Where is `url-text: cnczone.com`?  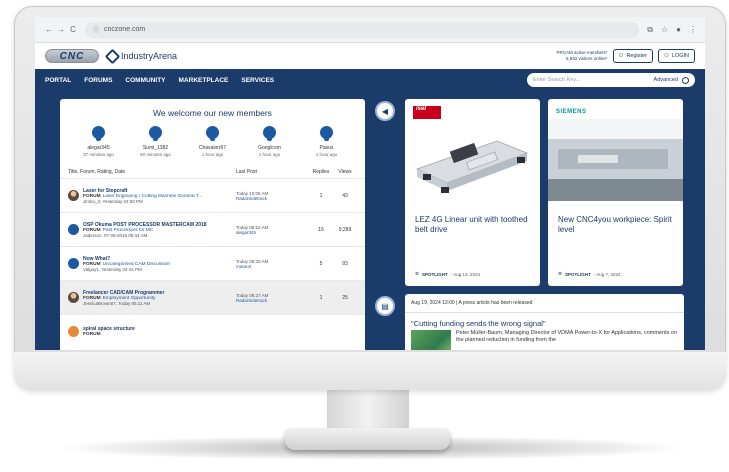 url-text: cnczone.com is located at coordinates (125, 29).